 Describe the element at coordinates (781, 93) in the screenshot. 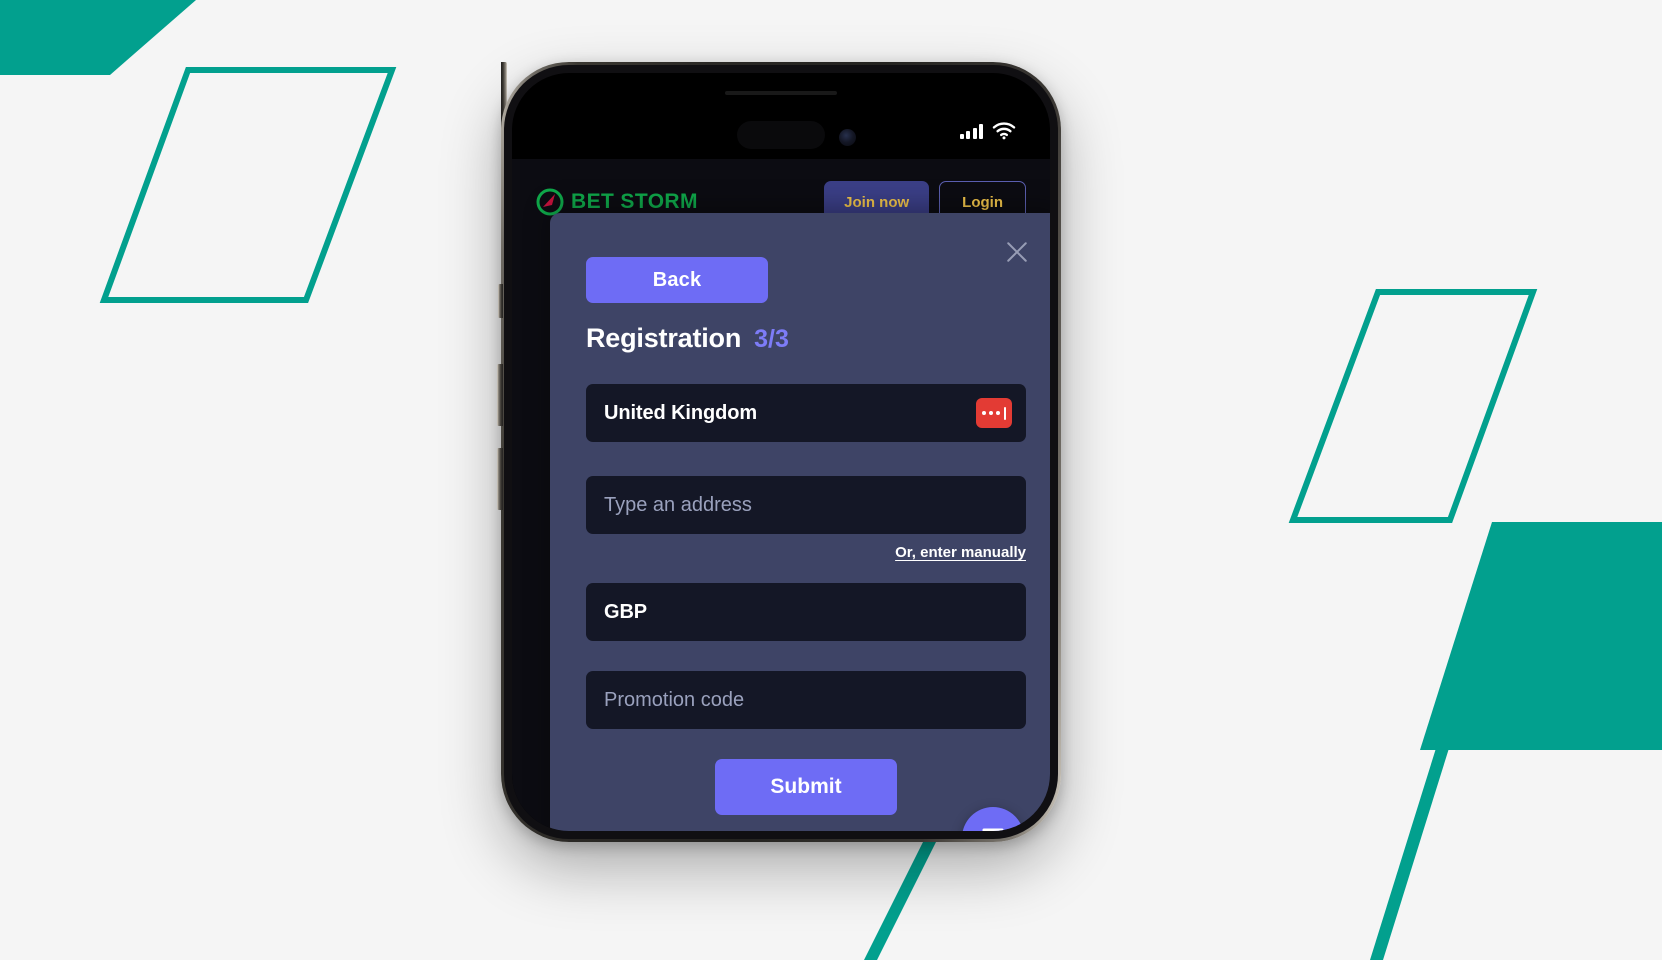

I see `phone-earpiece-speaker` at that location.